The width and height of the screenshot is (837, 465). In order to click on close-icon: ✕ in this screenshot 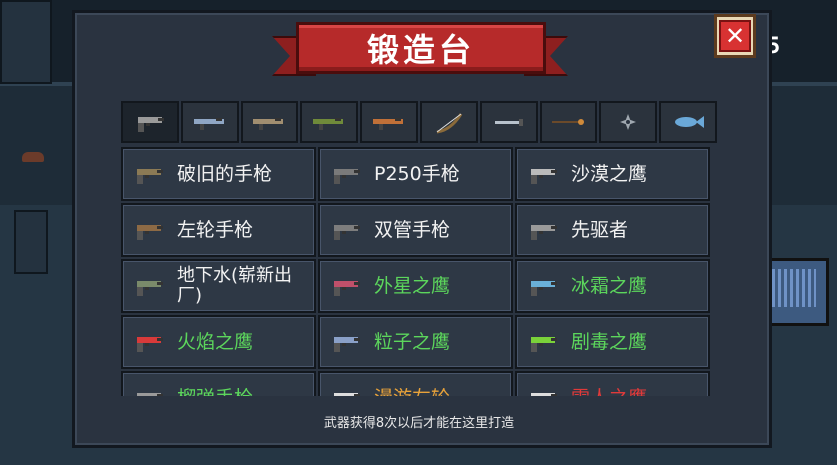, I will do `click(735, 36)`.